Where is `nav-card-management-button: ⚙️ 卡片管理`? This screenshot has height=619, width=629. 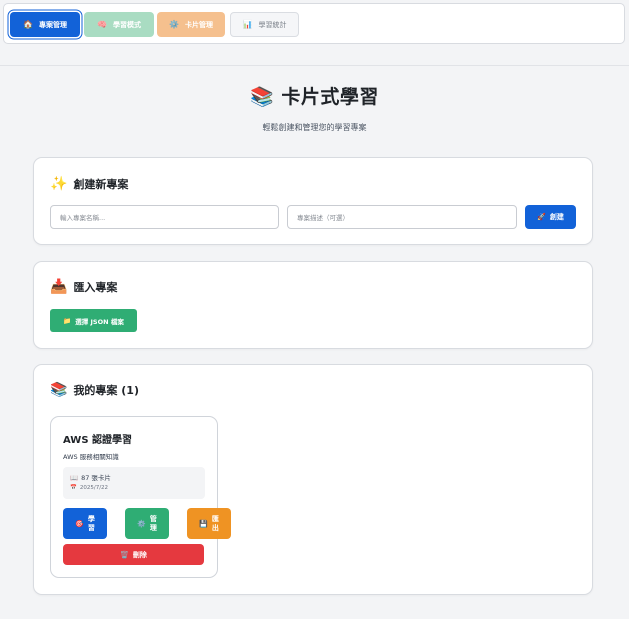
nav-card-management-button: ⚙️ 卡片管理 is located at coordinates (191, 24).